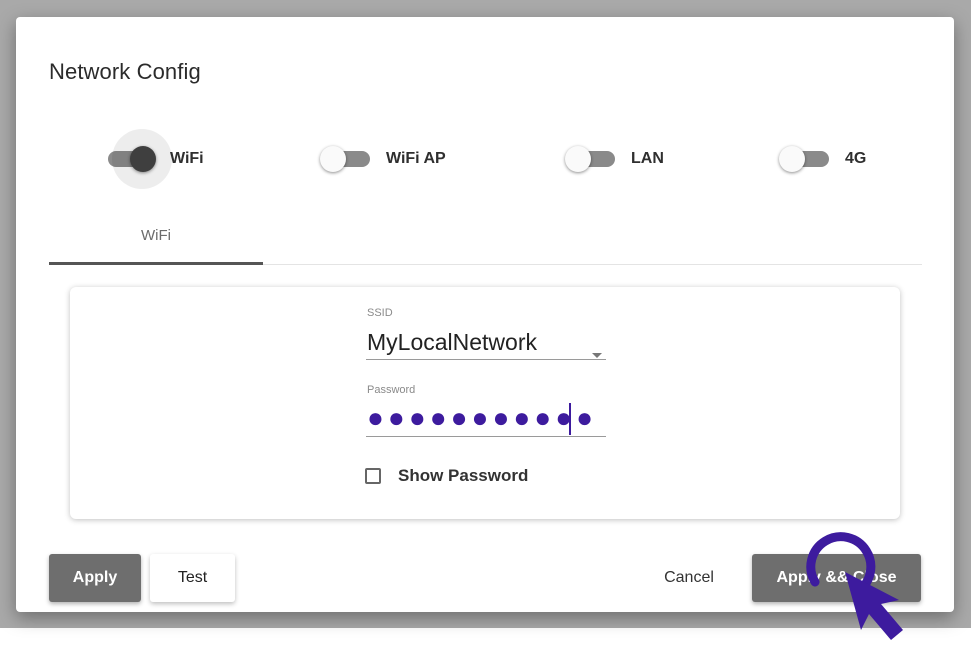 This screenshot has width=971, height=650. Describe the element at coordinates (485, 243) in the screenshot. I see `tab-bar: WiFi` at that location.